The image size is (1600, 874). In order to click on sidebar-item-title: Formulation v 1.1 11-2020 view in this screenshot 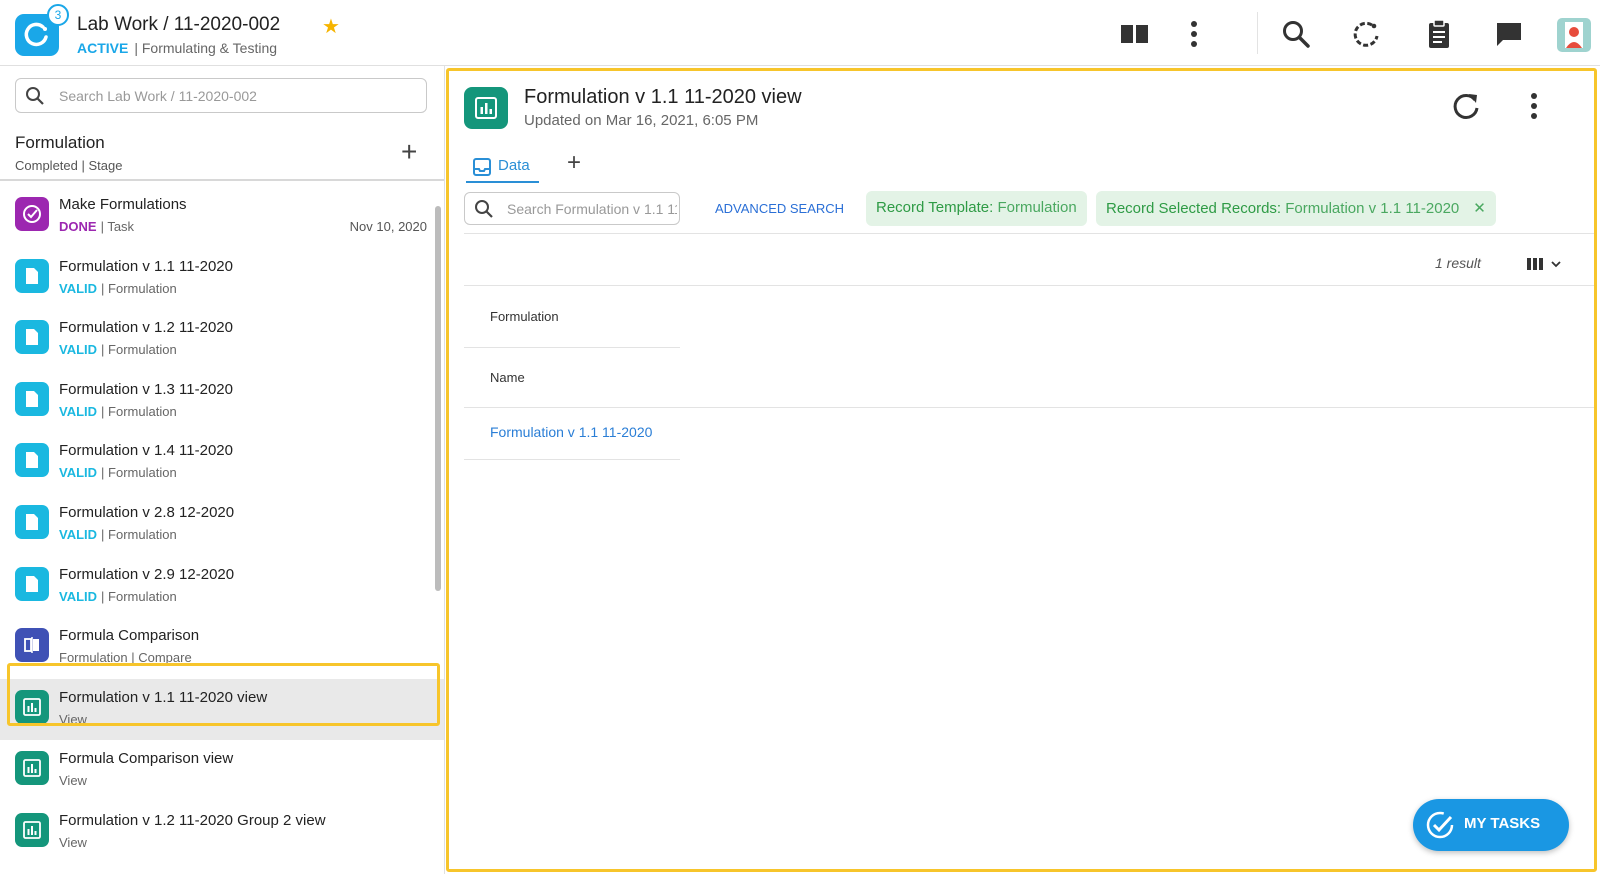, I will do `click(163, 697)`.